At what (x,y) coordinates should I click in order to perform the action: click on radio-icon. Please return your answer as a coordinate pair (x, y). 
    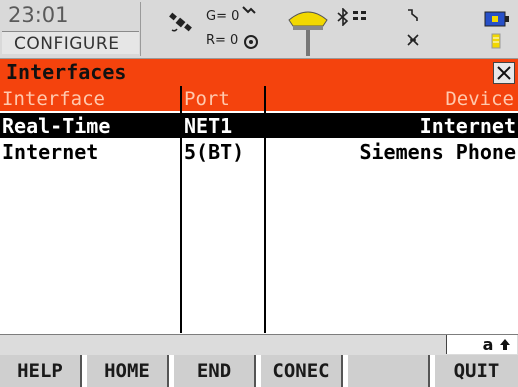
    Looking at the image, I should click on (413, 15).